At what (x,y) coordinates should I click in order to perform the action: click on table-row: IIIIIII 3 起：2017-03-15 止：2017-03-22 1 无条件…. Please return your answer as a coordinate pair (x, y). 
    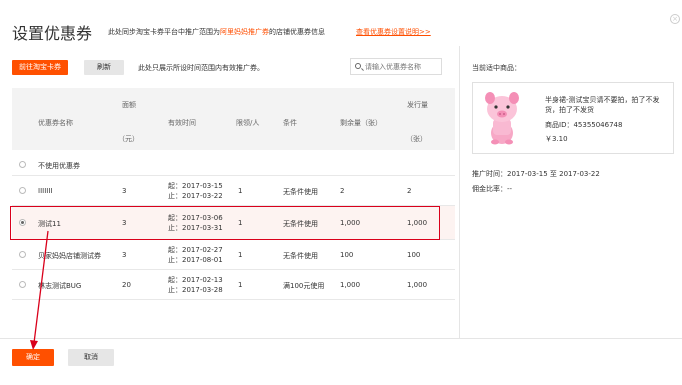
    Looking at the image, I should click on (233, 191).